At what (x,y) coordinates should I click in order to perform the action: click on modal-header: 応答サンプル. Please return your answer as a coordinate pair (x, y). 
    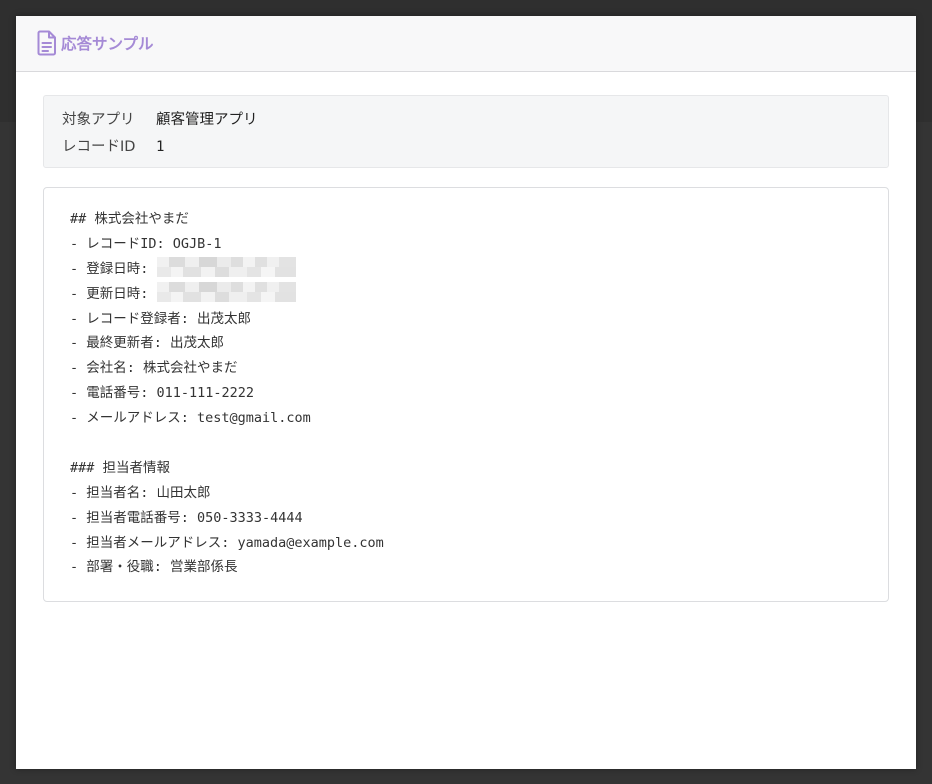
    Looking at the image, I should click on (466, 44).